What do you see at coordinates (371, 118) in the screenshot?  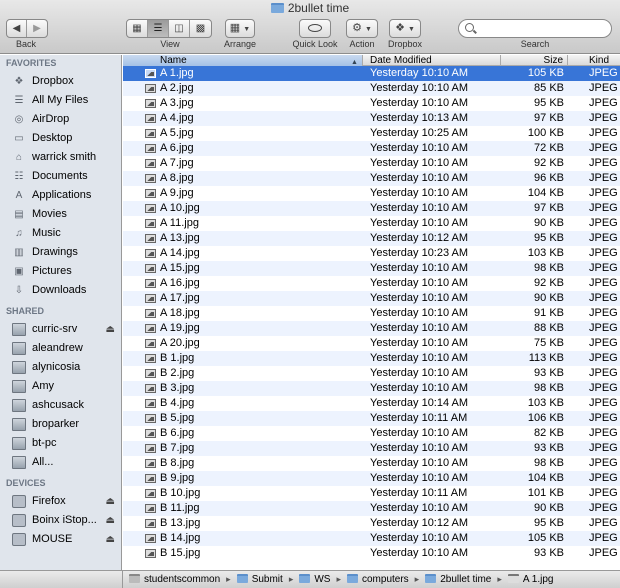 I see `file-row: A 4.jpg Yesterday 10:13 AM 97 KB JPEG` at bounding box center [371, 118].